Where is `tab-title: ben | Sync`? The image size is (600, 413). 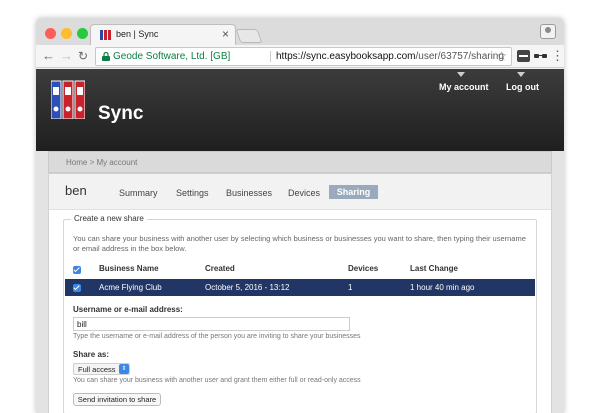 tab-title: ben | Sync is located at coordinates (137, 34).